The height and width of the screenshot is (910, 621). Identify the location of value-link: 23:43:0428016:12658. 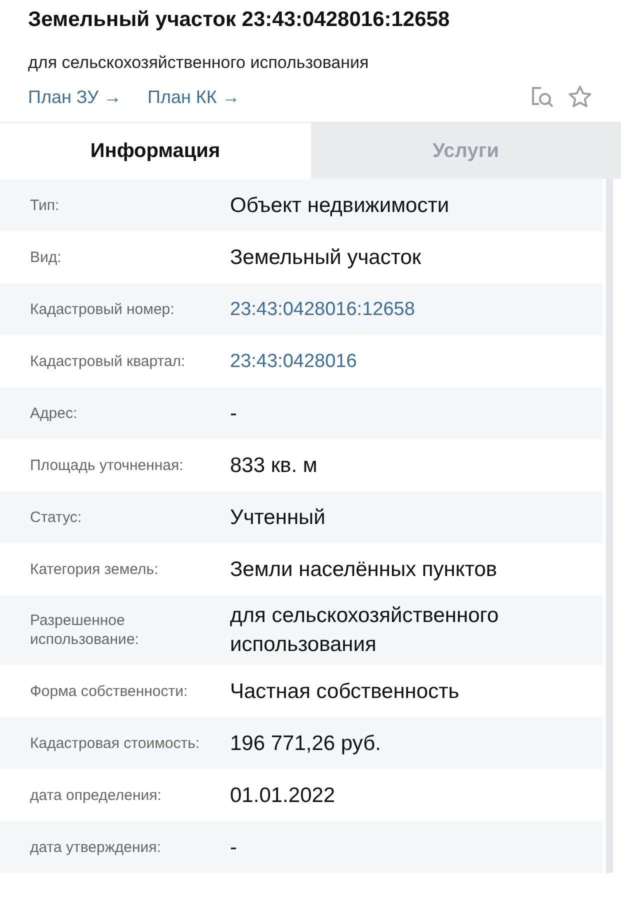
(416, 309).